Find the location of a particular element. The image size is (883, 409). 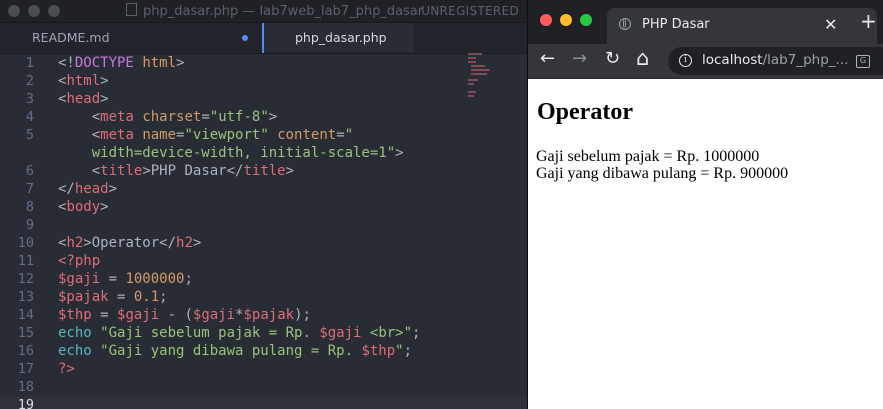

editor-close-button is located at coordinates (14, 11).